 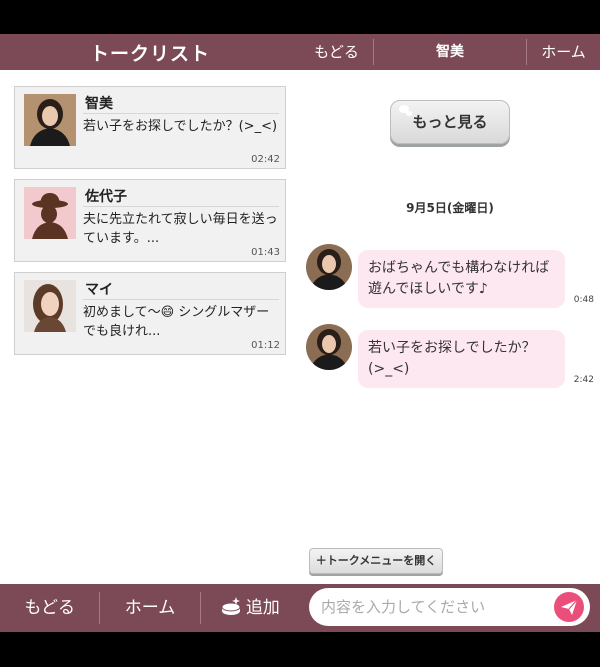 What do you see at coordinates (49, 608) in the screenshot?
I see `back-button: もどる` at bounding box center [49, 608].